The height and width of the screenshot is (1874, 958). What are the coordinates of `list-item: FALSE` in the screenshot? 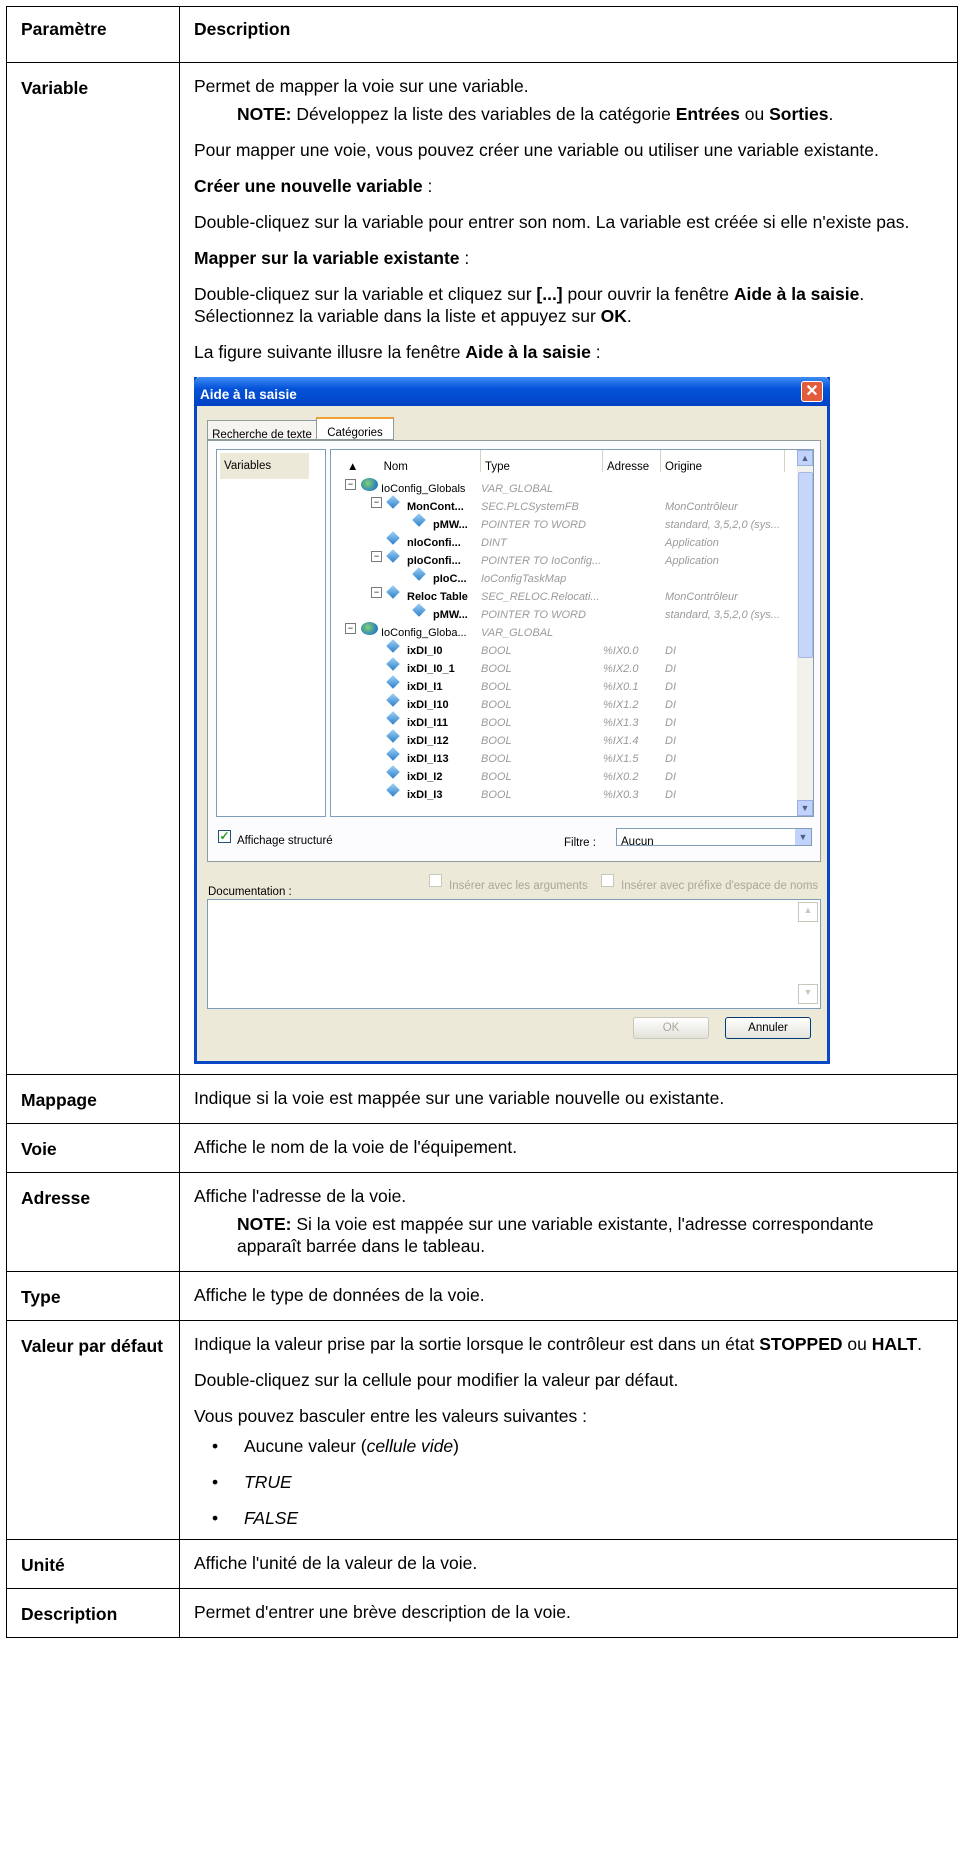 It's located at (571, 1518).